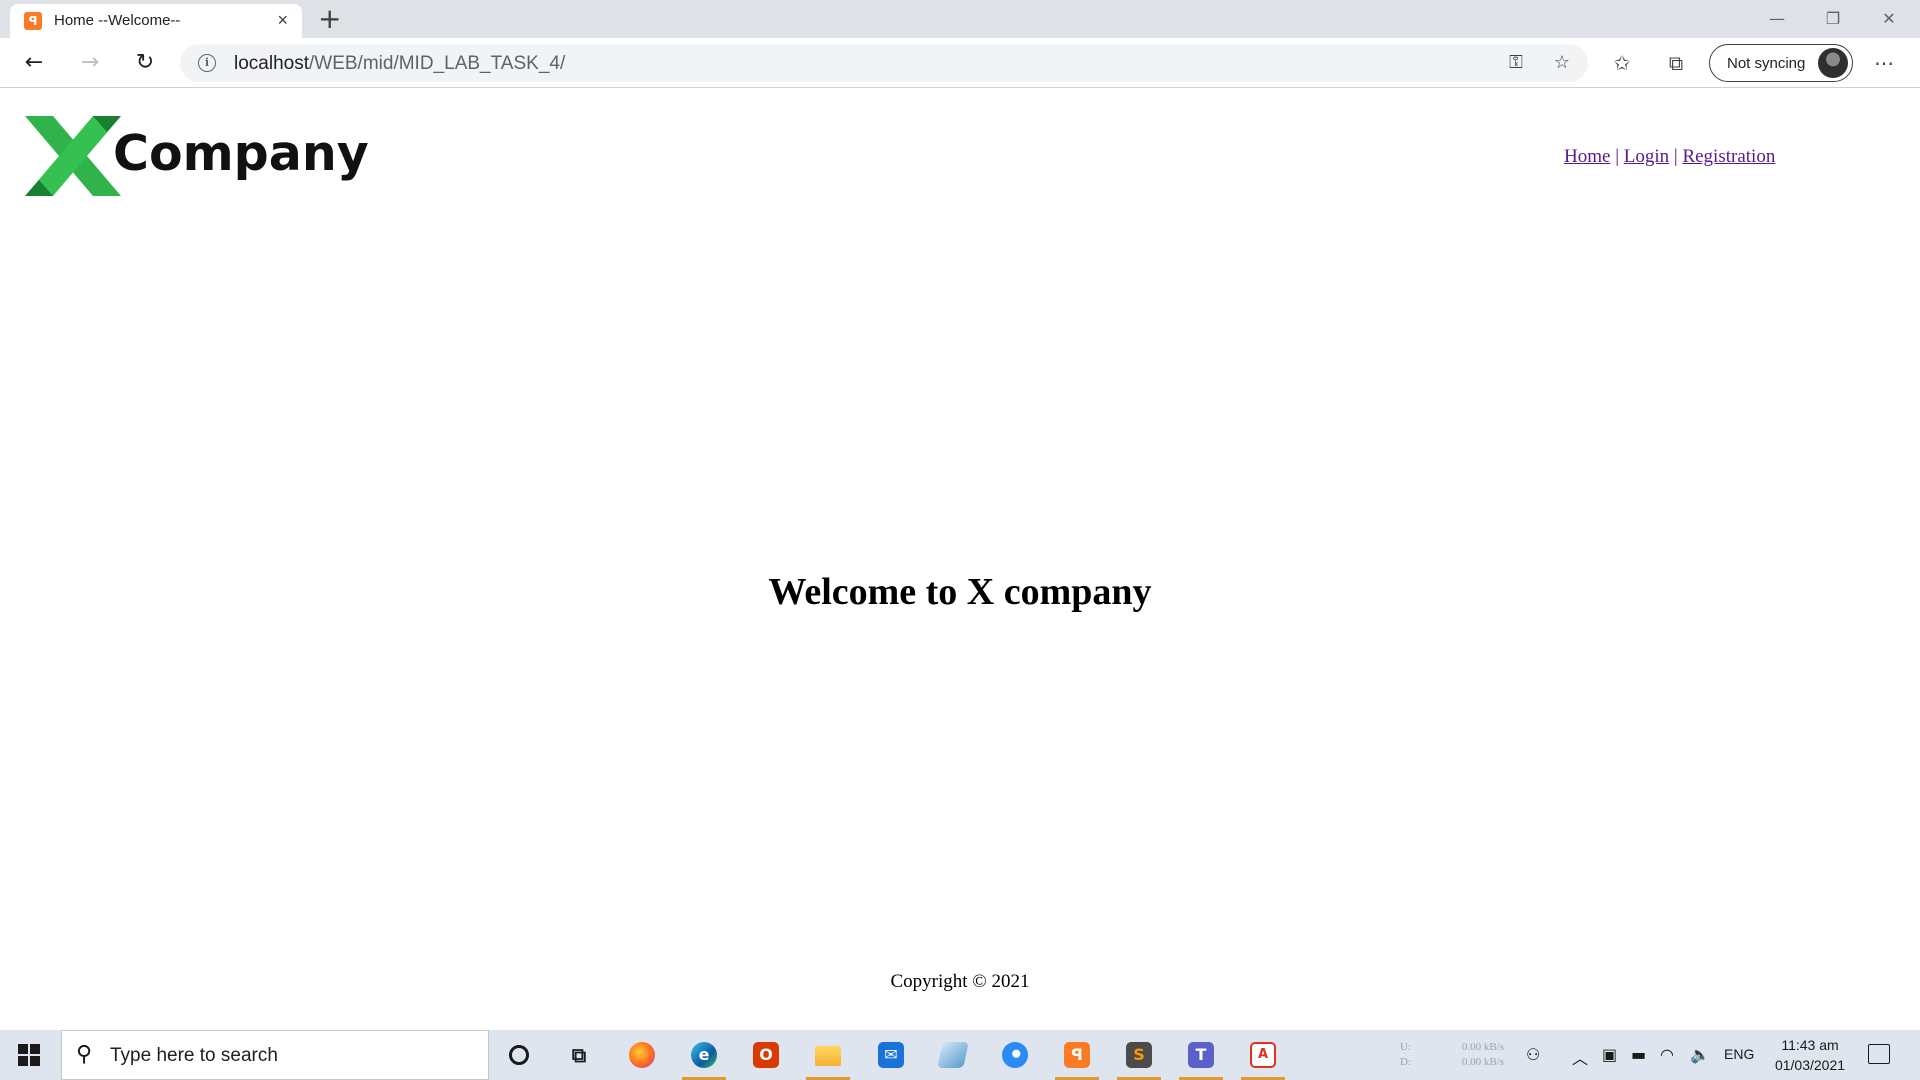  Describe the element at coordinates (891, 1055) in the screenshot. I see `mail-icon: ✉` at that location.